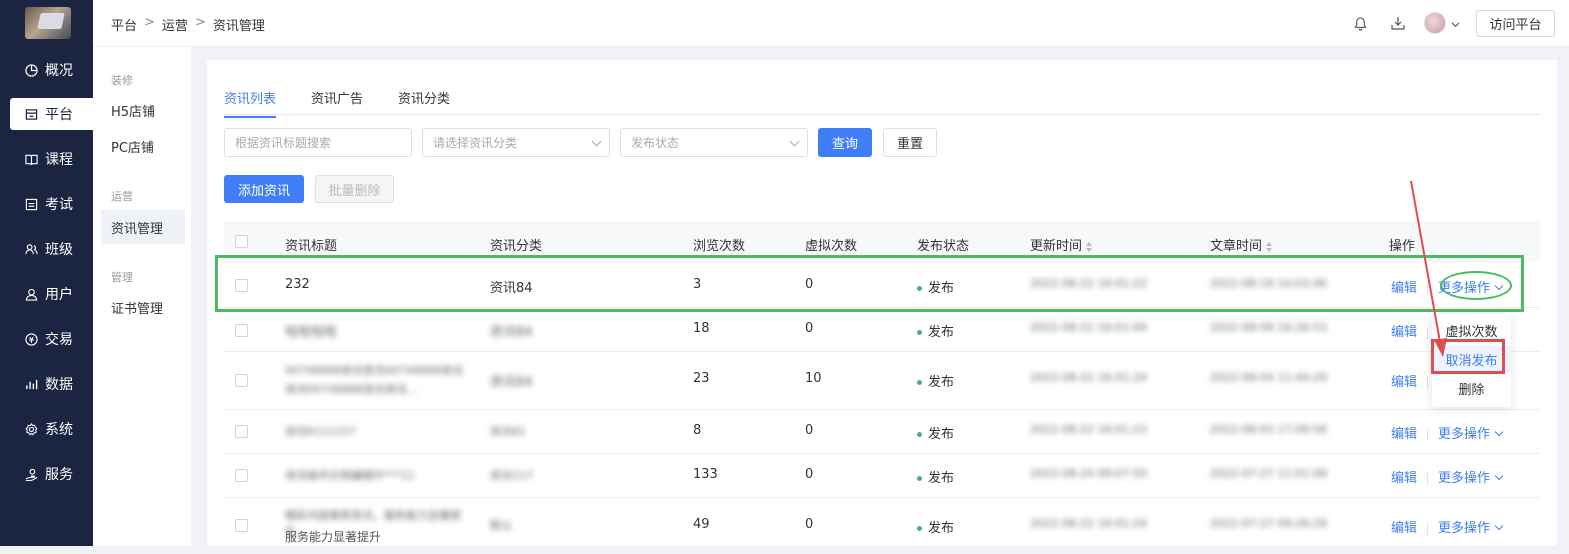  What do you see at coordinates (283, 143) in the screenshot?
I see `search-placeholder: 根据资讯标题搜索` at bounding box center [283, 143].